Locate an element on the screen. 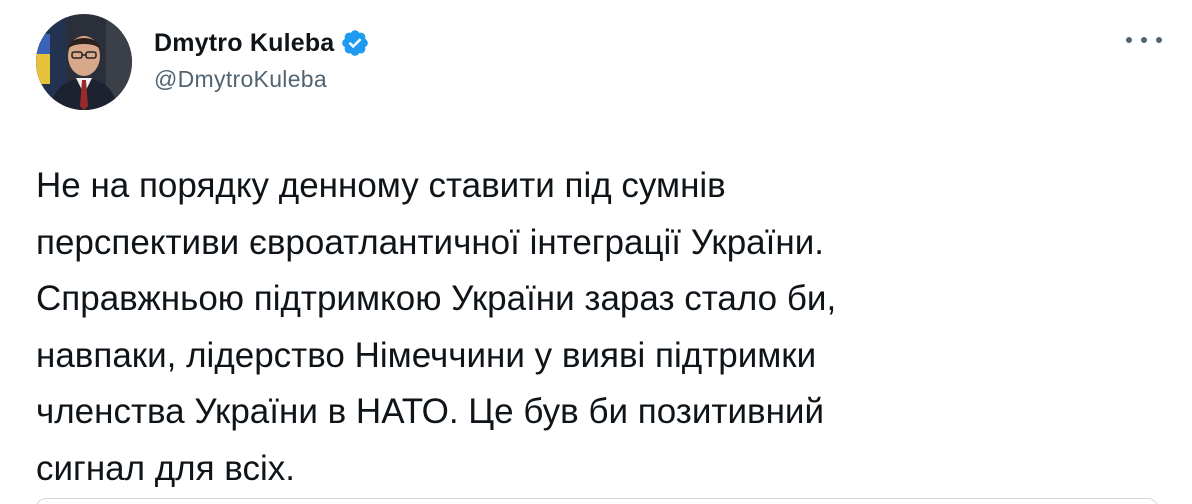 Image resolution: width=1192 pixels, height=504 pixels. tweet-text-line: Не на порядку денному ставити під сумнів is located at coordinates (381, 185).